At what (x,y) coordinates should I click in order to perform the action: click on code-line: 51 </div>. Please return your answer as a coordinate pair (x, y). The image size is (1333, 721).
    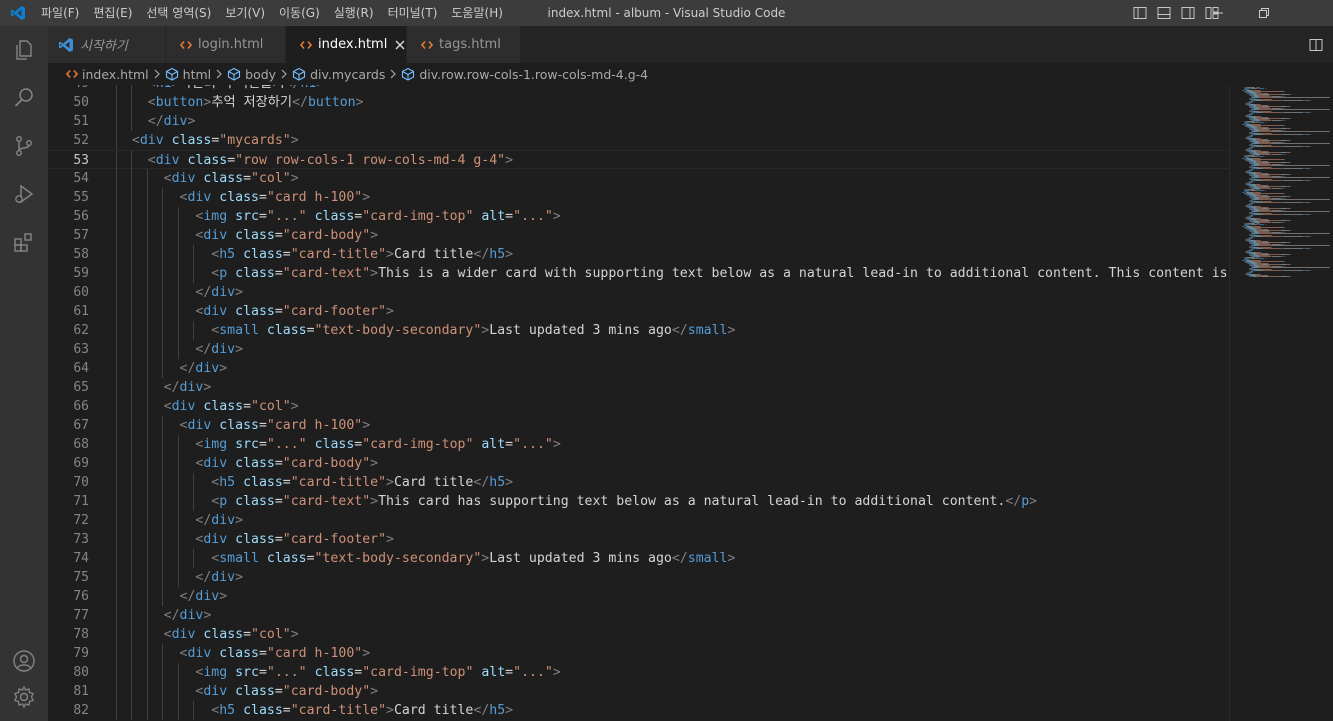
    Looking at the image, I should click on (638, 121).